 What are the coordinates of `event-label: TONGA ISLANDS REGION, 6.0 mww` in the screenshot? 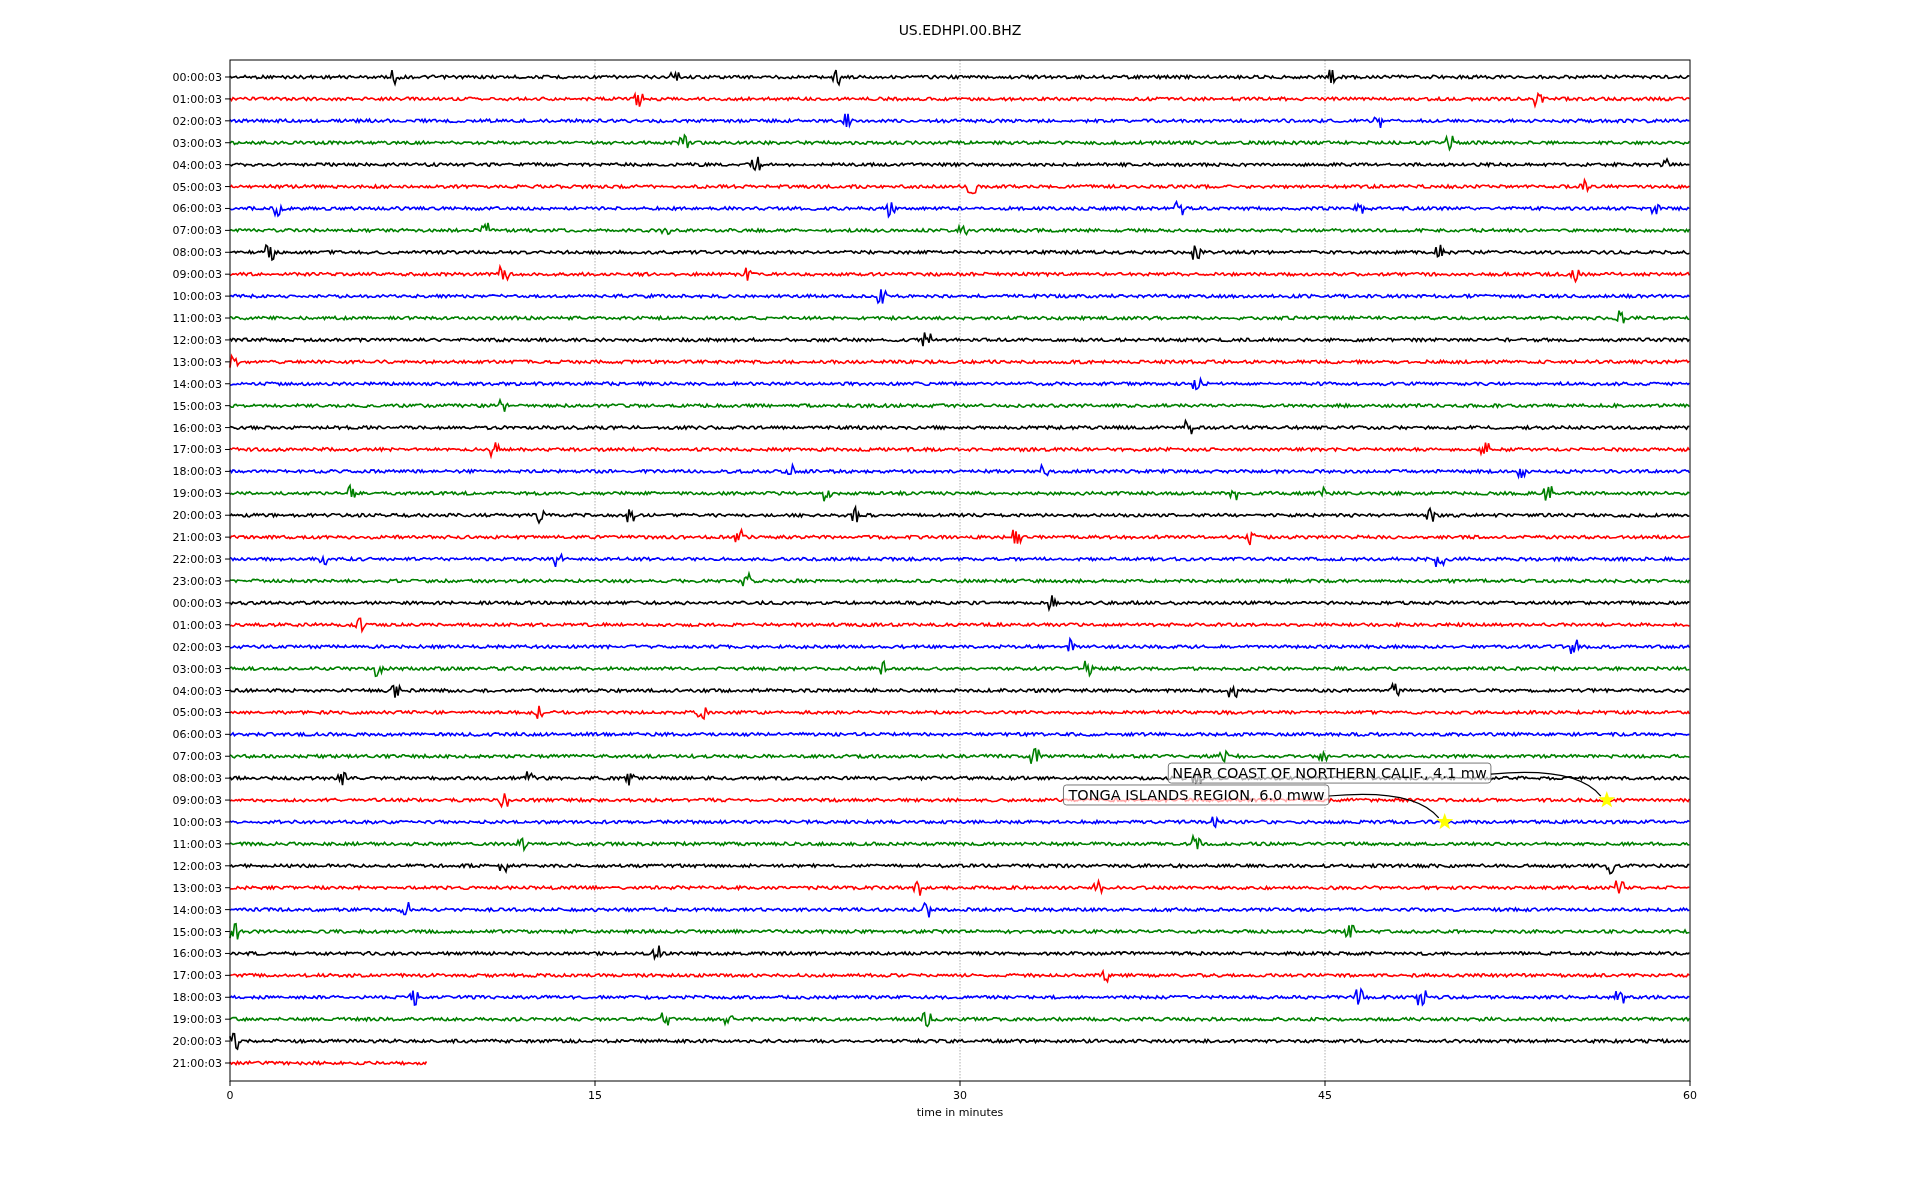 It's located at (1196, 795).